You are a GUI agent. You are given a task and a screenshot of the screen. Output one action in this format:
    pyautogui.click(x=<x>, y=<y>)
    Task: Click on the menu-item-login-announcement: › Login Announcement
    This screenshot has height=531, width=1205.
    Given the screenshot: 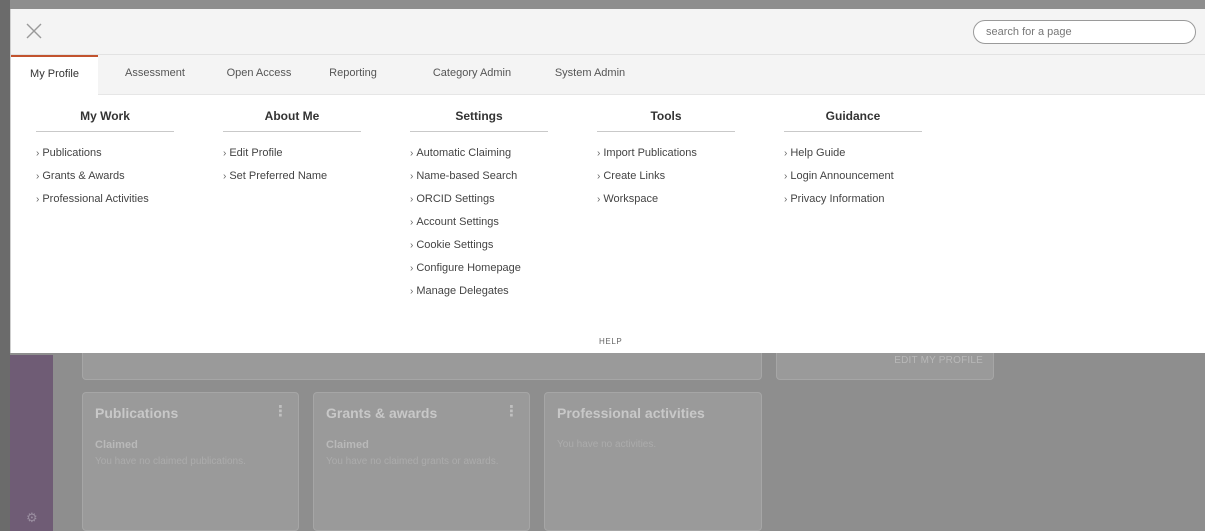 What is the action you would take?
    pyautogui.click(x=853, y=180)
    